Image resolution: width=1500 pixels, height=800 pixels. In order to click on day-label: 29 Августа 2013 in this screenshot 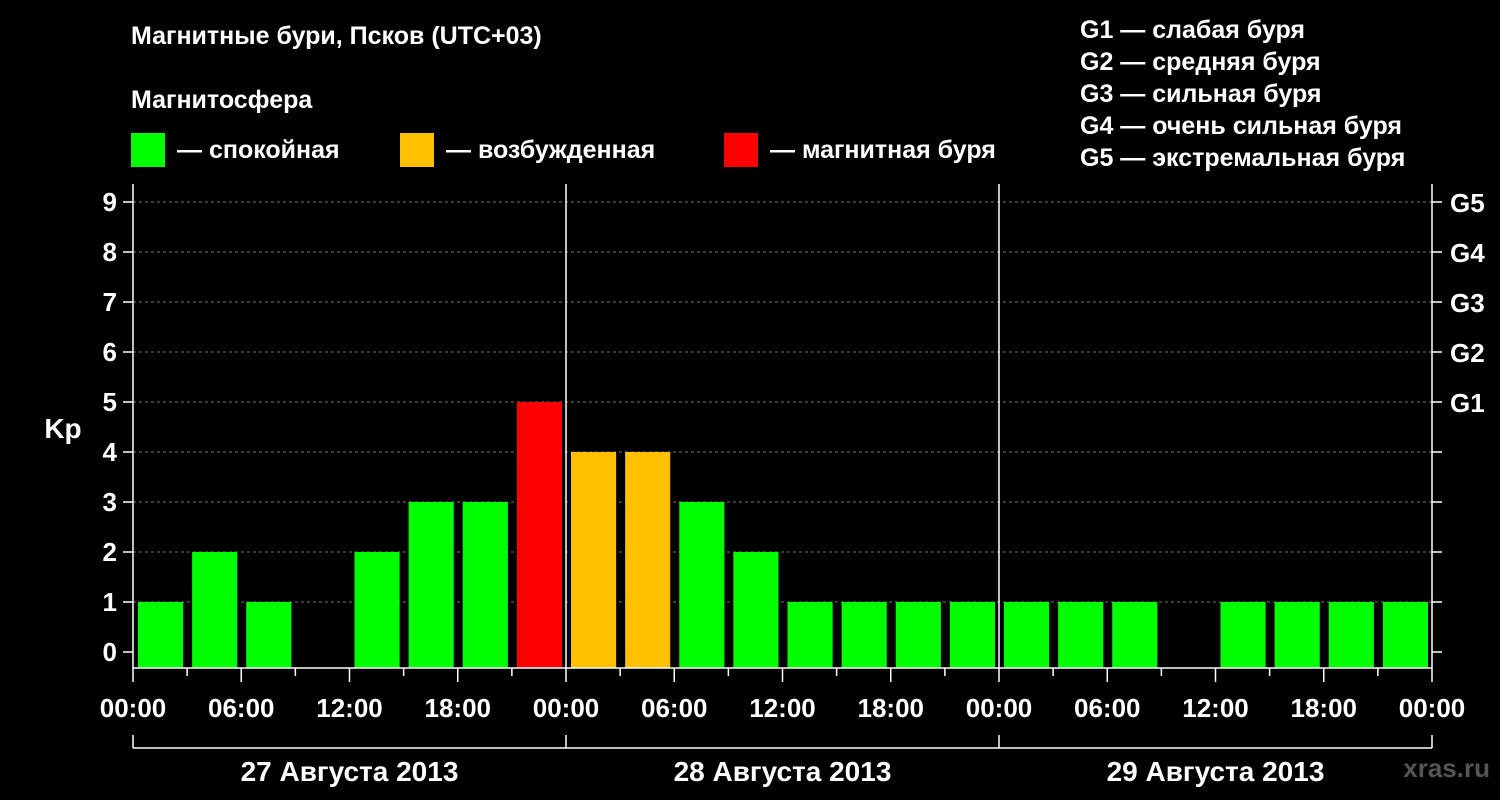, I will do `click(1216, 771)`.